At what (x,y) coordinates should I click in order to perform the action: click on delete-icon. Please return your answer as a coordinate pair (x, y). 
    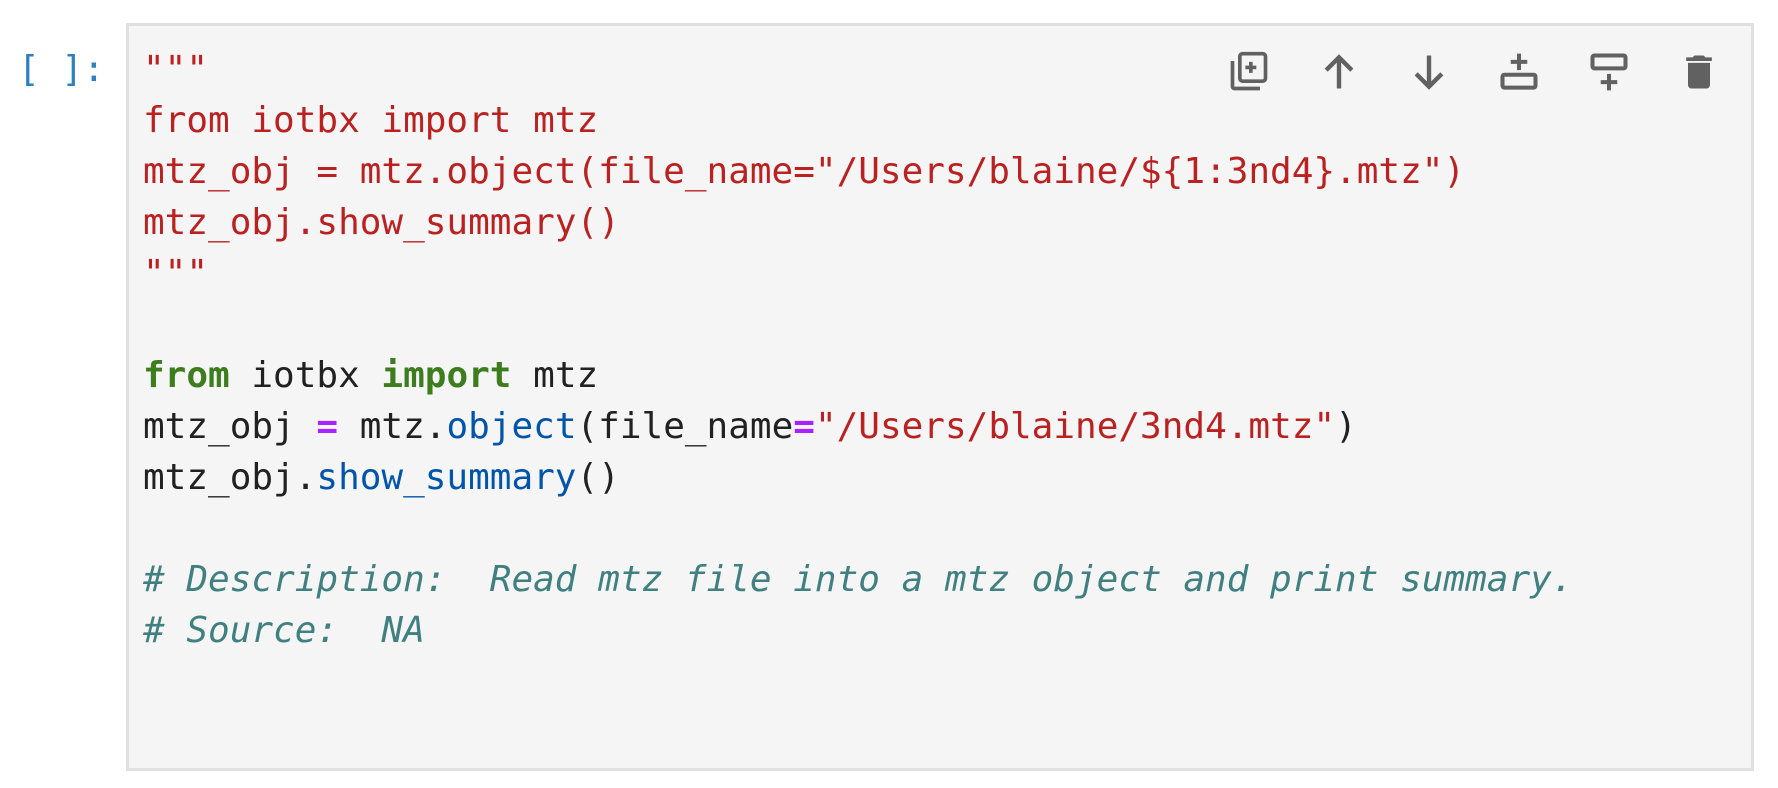
    Looking at the image, I should click on (1699, 72).